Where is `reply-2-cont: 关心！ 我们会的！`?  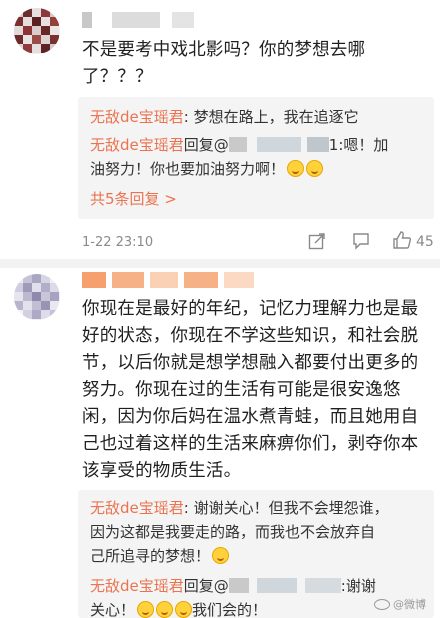
reply-2-cont: 关心！ 我们会的！ is located at coordinates (179, 609).